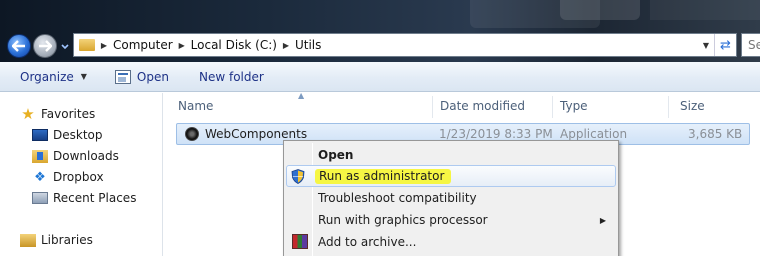 The width and height of the screenshot is (760, 256). I want to click on arrow-left-icon, so click(18, 46).